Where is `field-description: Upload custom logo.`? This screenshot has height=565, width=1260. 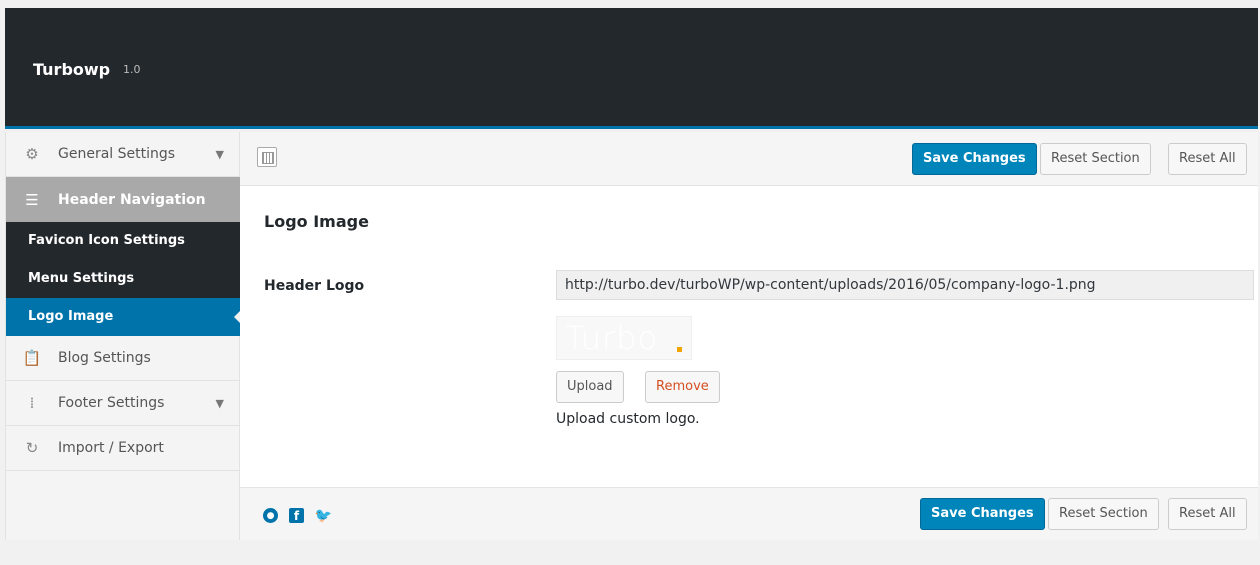
field-description: Upload custom logo. is located at coordinates (628, 419).